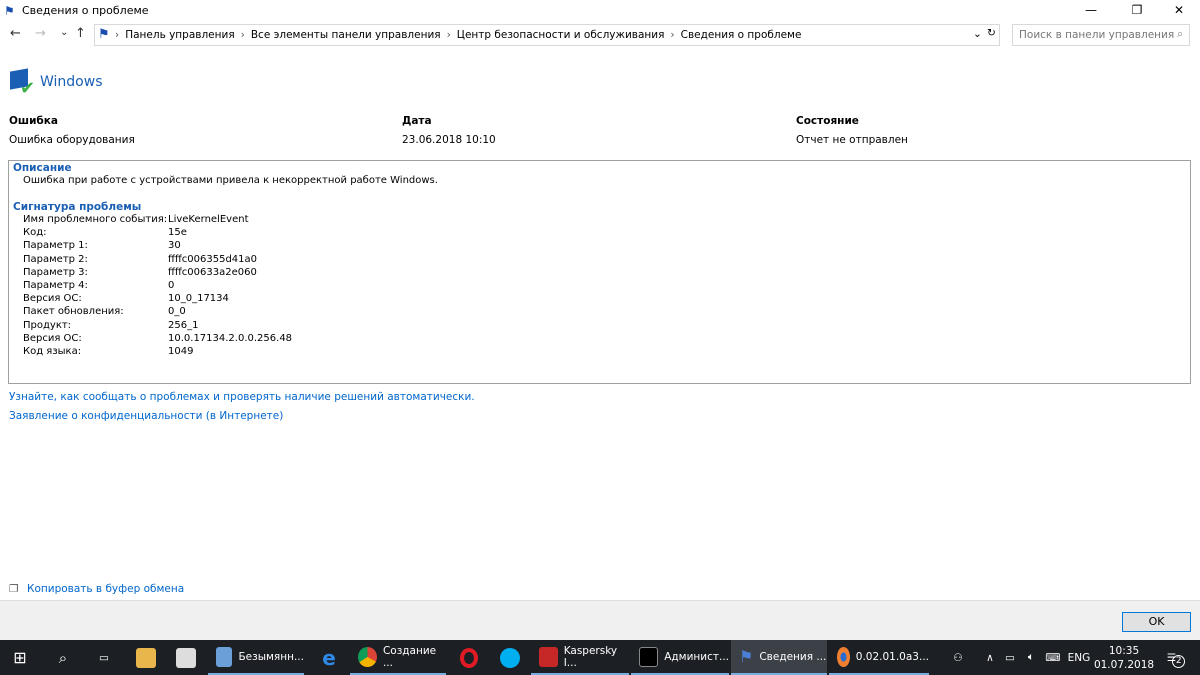 This screenshot has width=1200, height=675. What do you see at coordinates (990, 657) in the screenshot?
I see `tray-expand-icon: ∧` at bounding box center [990, 657].